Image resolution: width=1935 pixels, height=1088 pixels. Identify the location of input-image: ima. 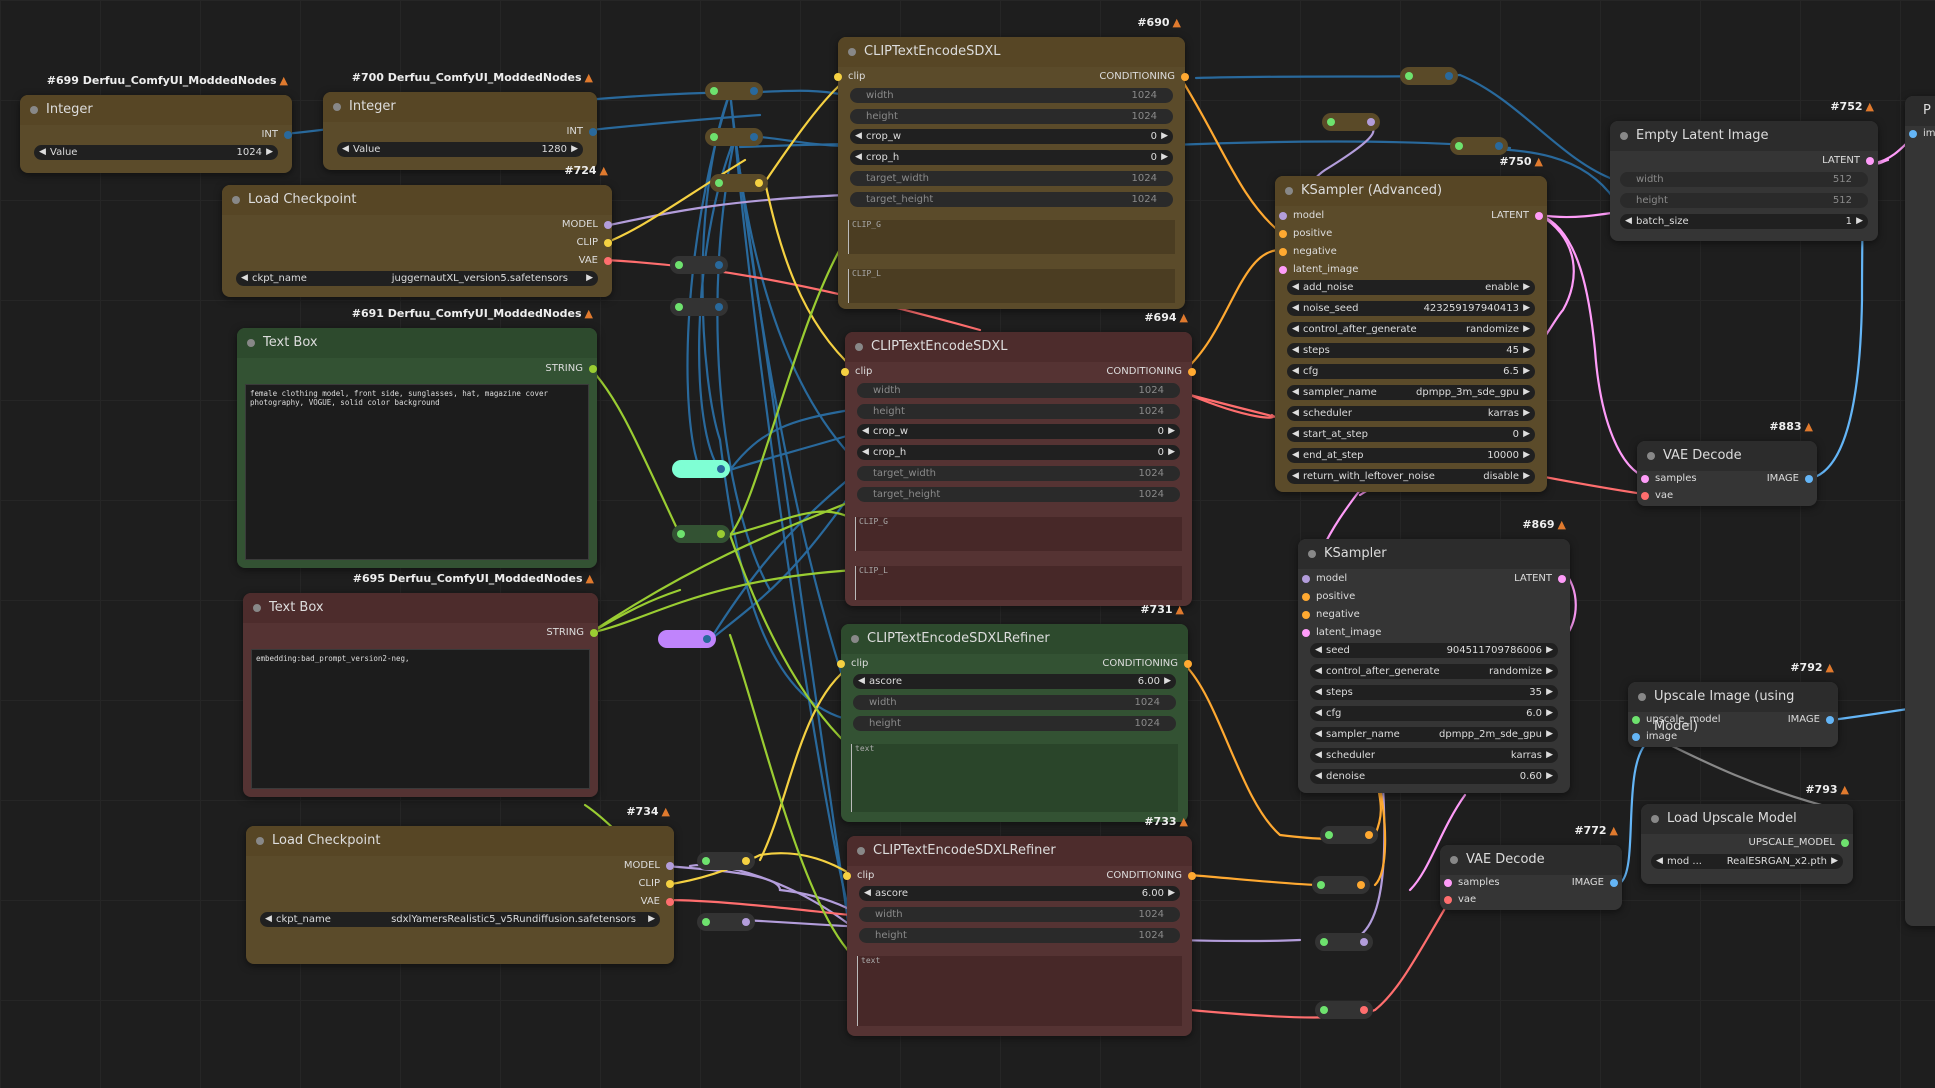
(1922, 134).